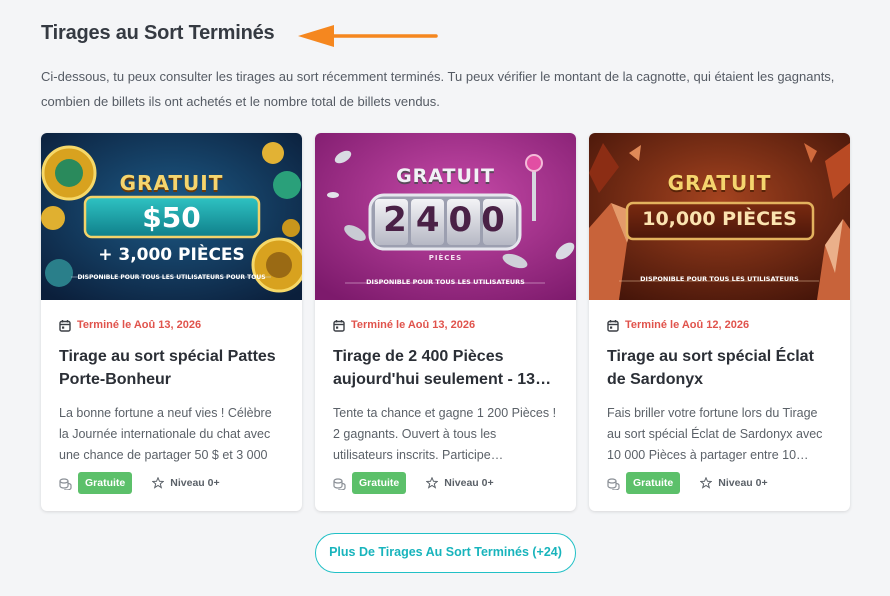 Image resolution: width=890 pixels, height=596 pixels. I want to click on raffle-date: Terminé le Aoû 12, 2026, so click(719, 325).